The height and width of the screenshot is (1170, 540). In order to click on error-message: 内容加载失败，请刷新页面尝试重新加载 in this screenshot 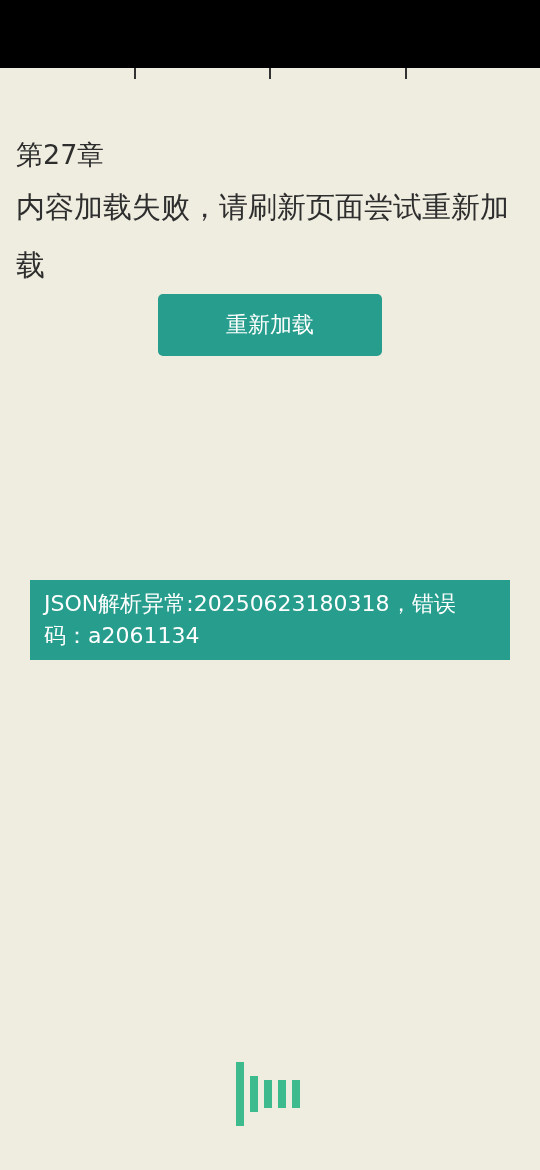, I will do `click(263, 236)`.